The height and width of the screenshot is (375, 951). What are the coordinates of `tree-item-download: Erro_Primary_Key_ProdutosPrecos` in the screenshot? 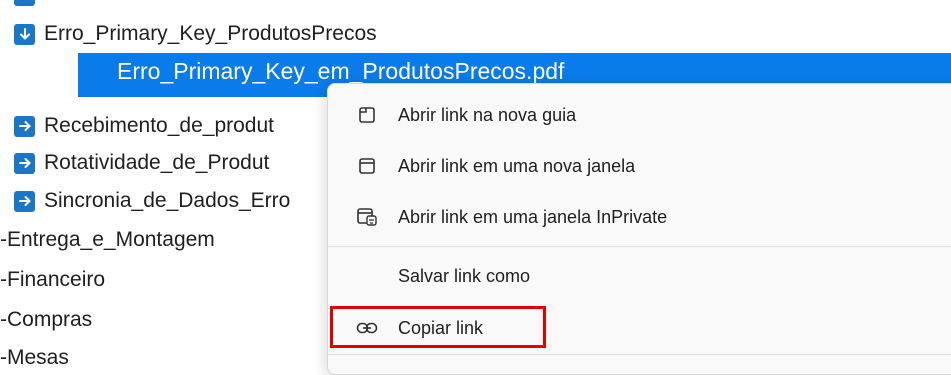 It's located at (195, 34).